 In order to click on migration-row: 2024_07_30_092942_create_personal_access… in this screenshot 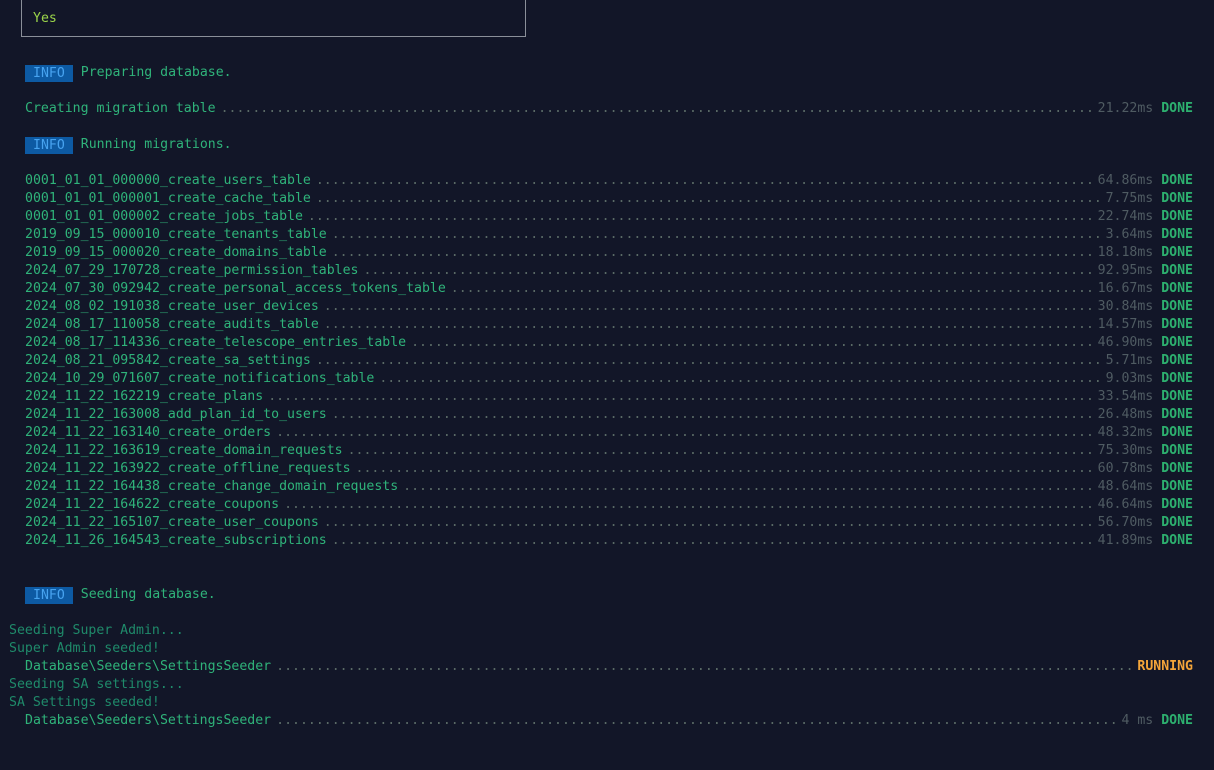, I will do `click(609, 289)`.